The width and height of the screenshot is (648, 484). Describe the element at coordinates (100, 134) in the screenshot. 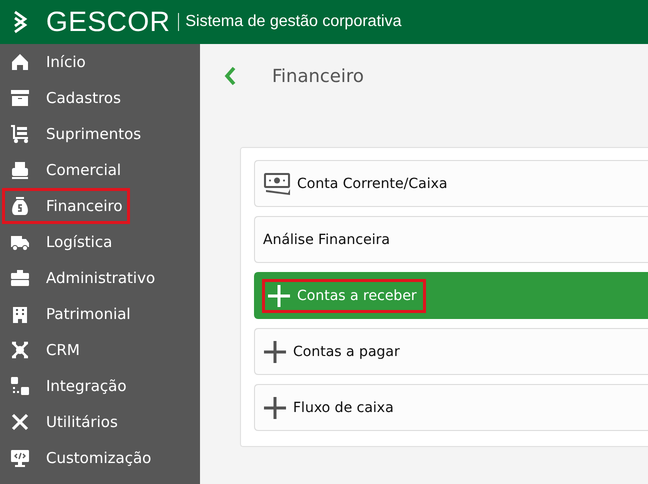

I see `sidebar-item: Suprimentos` at that location.